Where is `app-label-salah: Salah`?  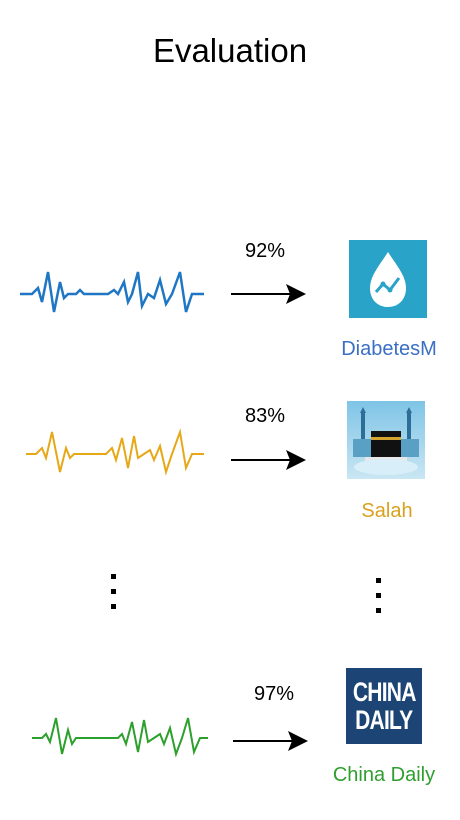
app-label-salah: Salah is located at coordinates (387, 511).